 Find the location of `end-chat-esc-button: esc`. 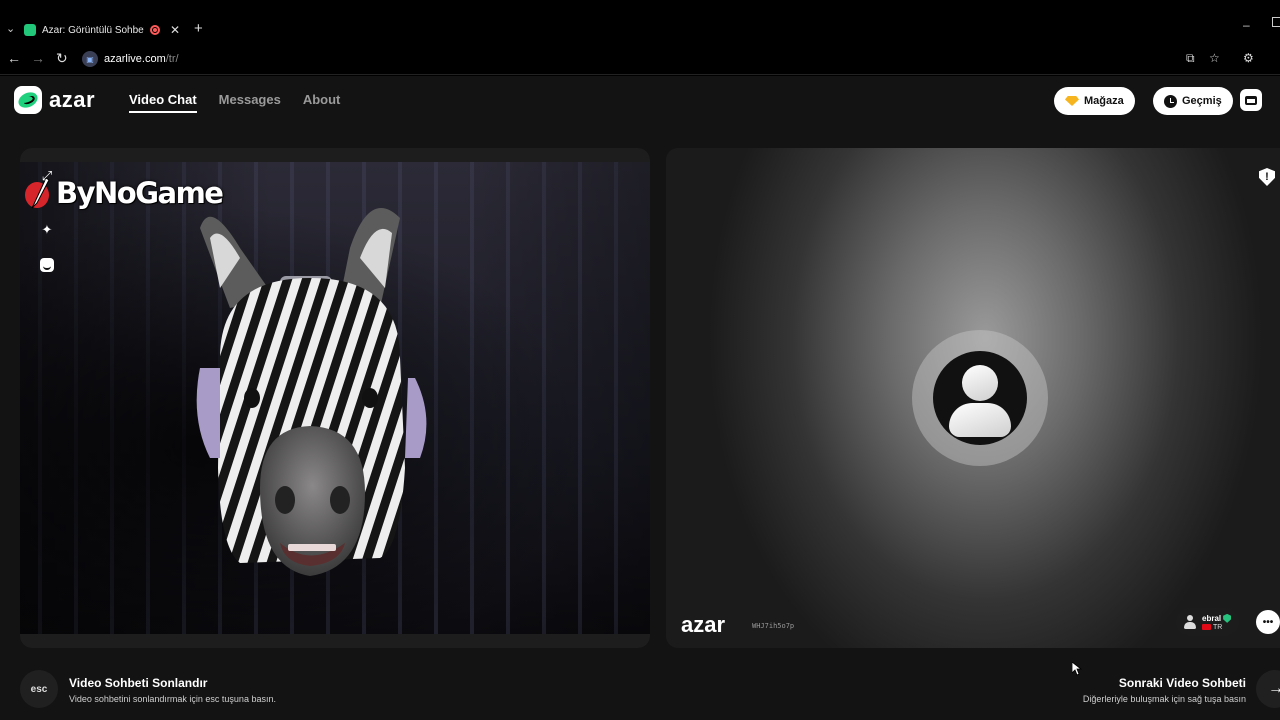

end-chat-esc-button: esc is located at coordinates (39, 689).